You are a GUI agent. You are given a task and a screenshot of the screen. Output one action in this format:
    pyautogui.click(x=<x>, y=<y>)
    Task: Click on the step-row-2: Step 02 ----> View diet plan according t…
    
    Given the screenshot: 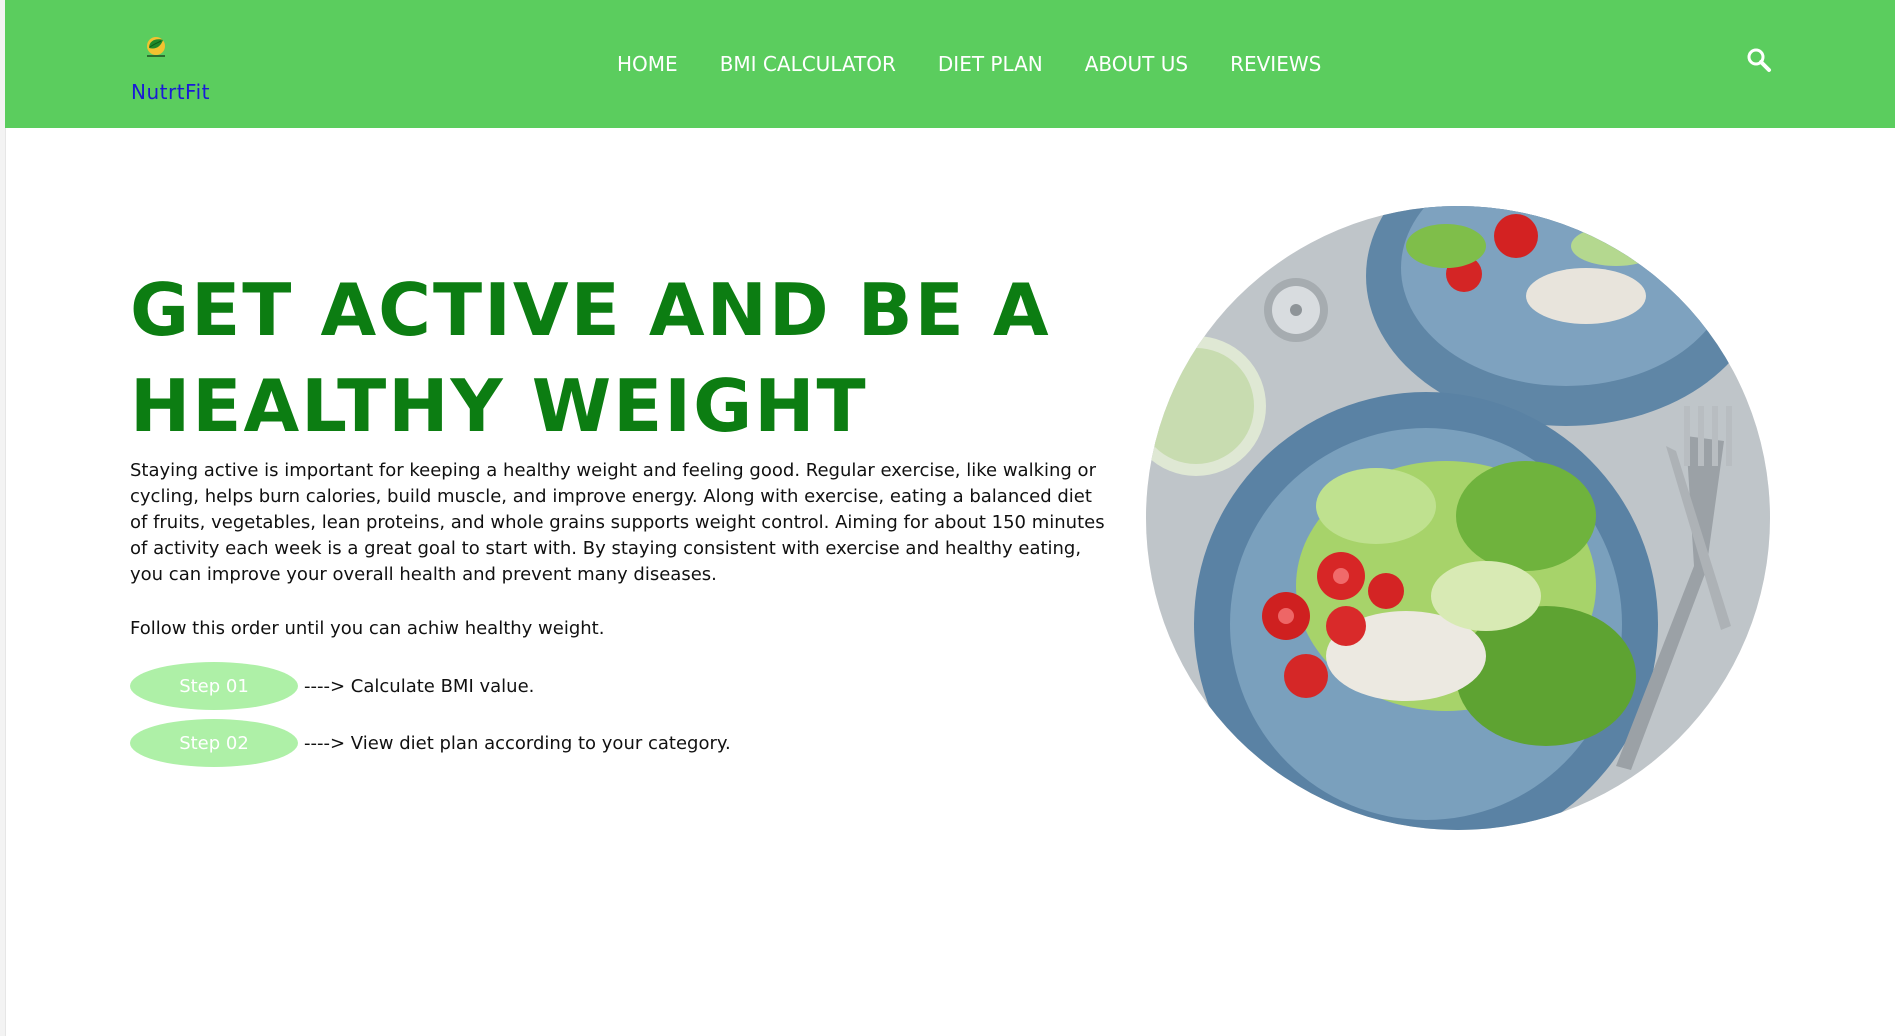 What is the action you would take?
    pyautogui.click(x=430, y=743)
    